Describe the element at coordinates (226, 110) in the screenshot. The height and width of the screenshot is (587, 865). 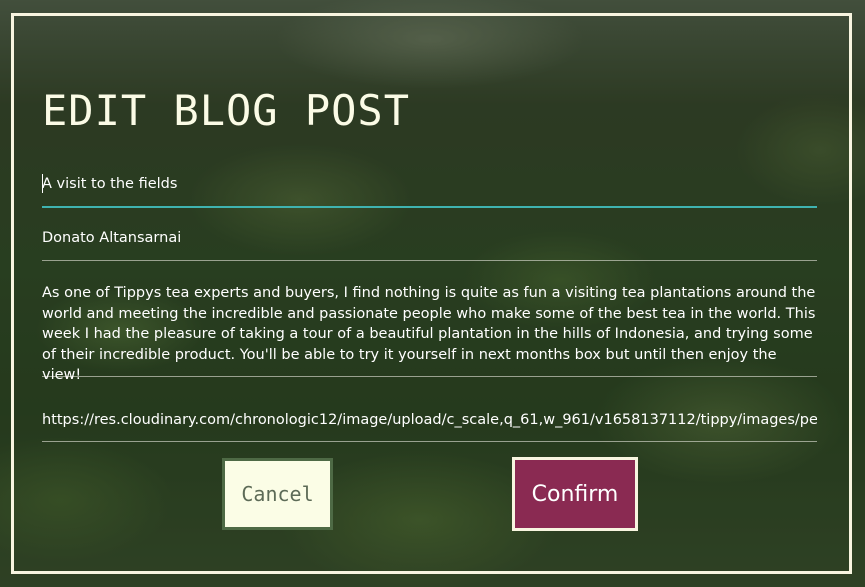
I see `page-title: EDIT BLOG POST` at that location.